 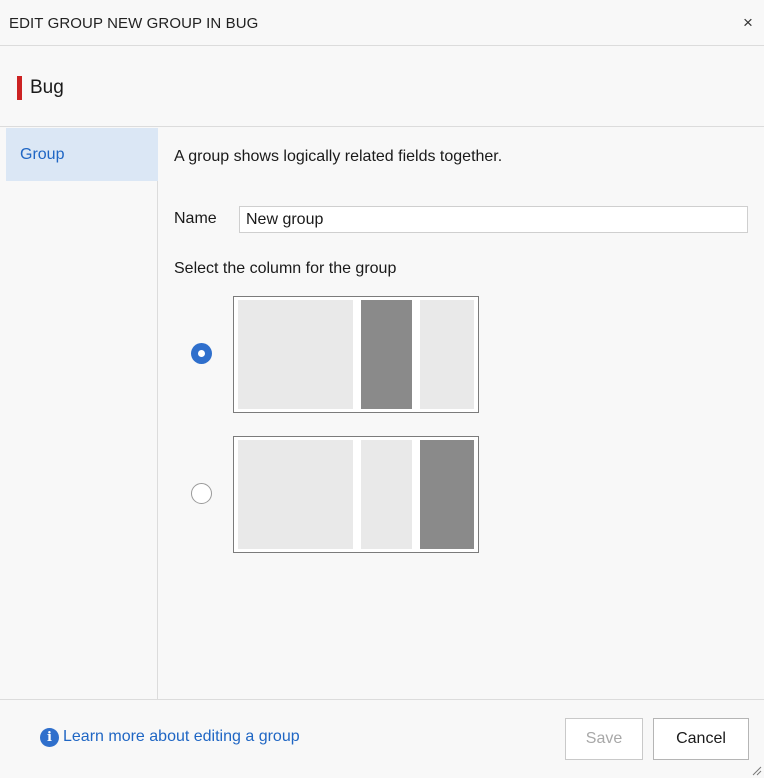 What do you see at coordinates (195, 218) in the screenshot?
I see `name-label: Name` at bounding box center [195, 218].